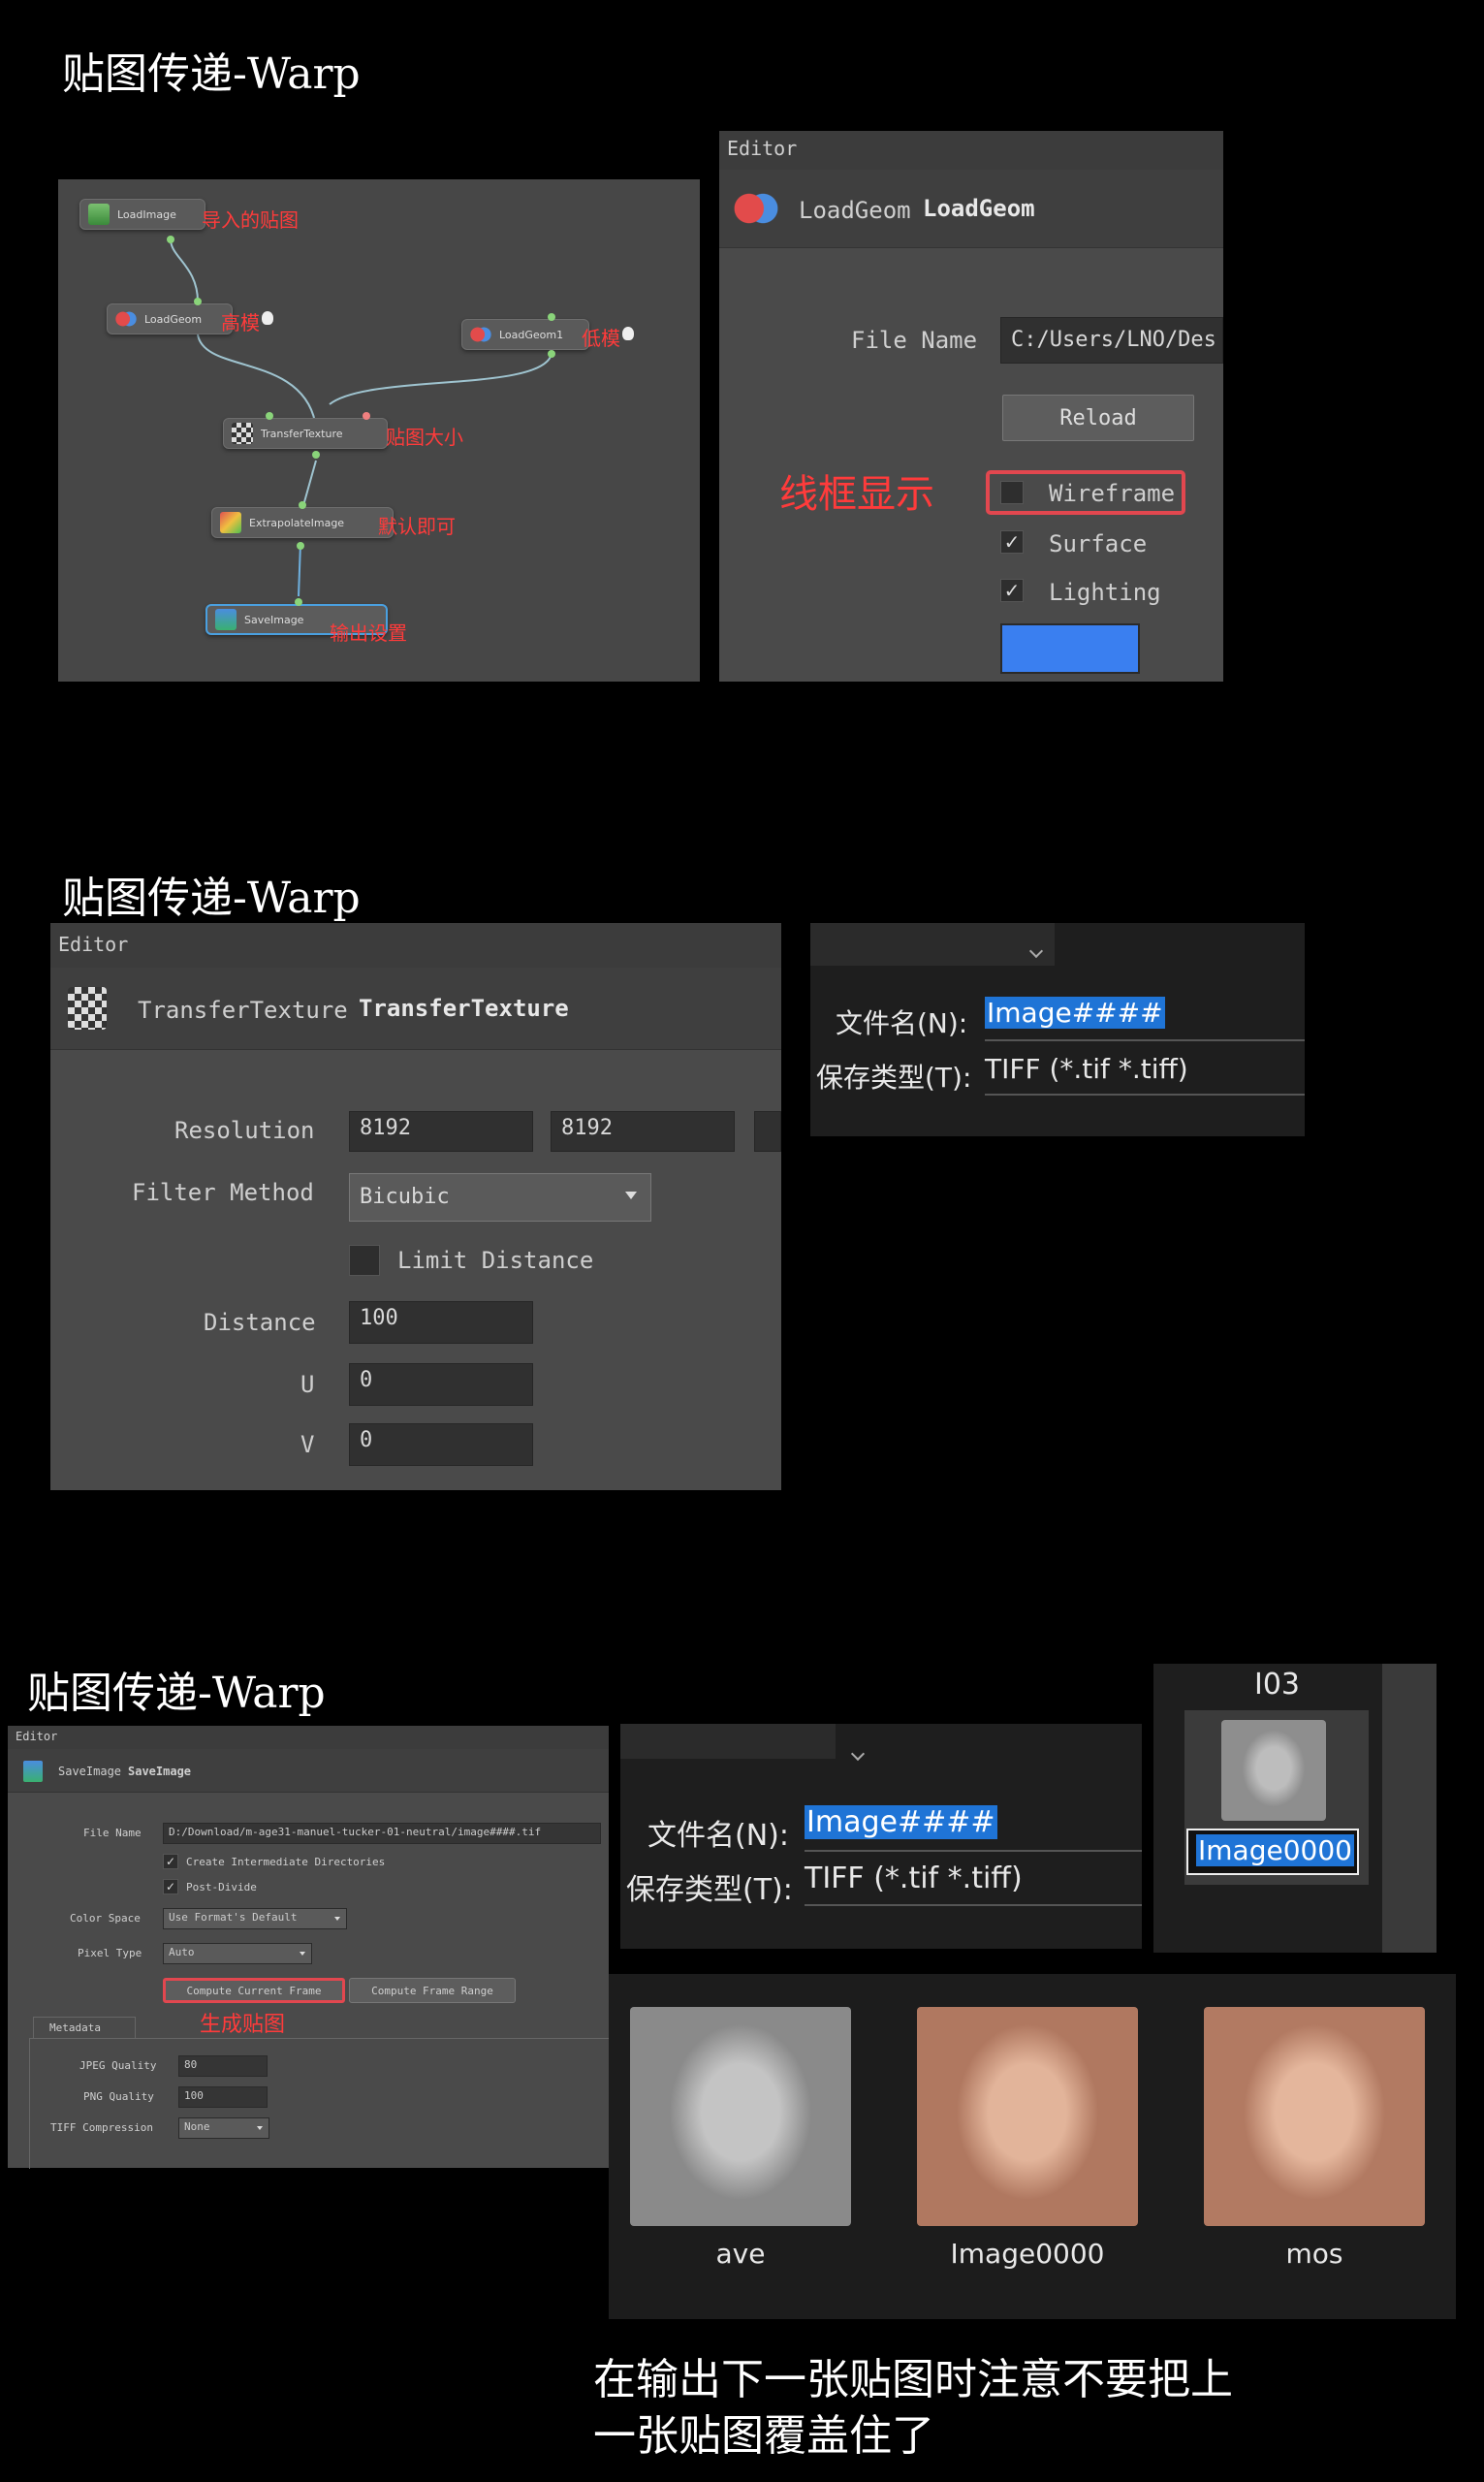 The height and width of the screenshot is (2482, 1484). What do you see at coordinates (1012, 590) in the screenshot?
I see `lighting-checkbox: ✓` at bounding box center [1012, 590].